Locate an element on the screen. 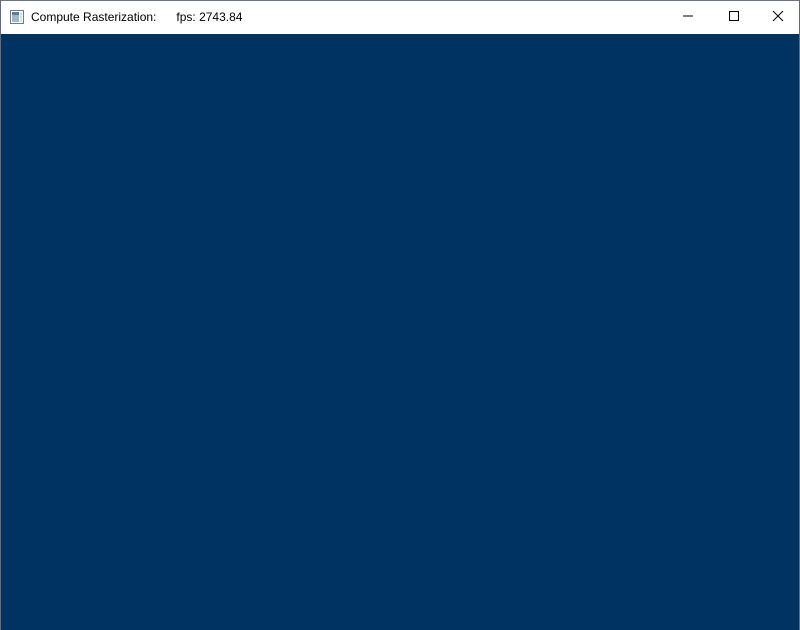 This screenshot has width=800, height=630. app-window-icon is located at coordinates (17, 17).